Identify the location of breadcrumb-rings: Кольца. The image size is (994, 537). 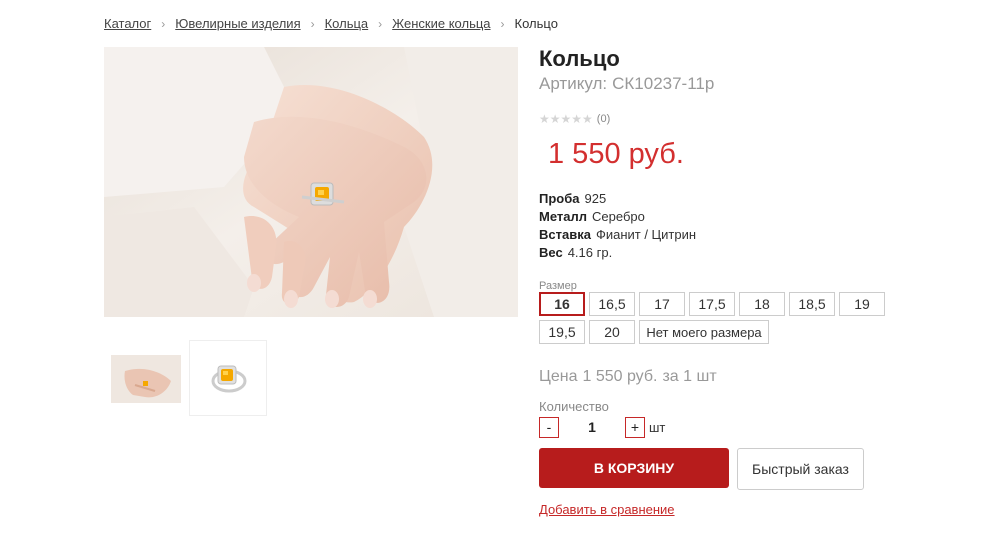
(347, 23).